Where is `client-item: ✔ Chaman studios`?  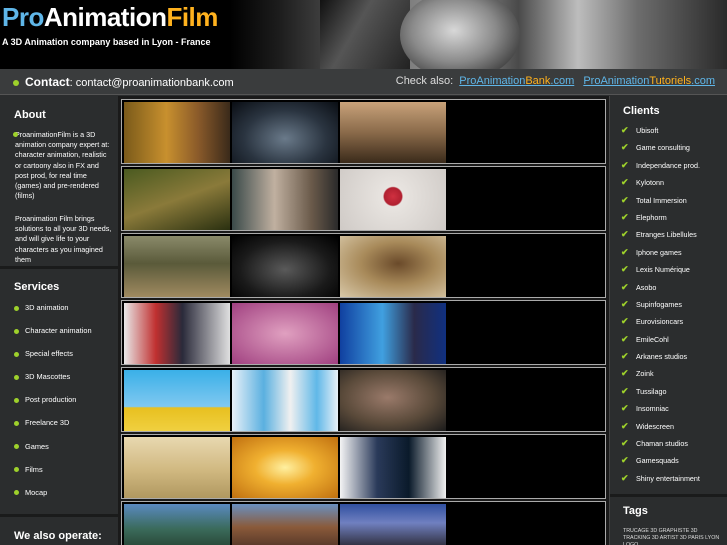 client-item: ✔ Chaman studios is located at coordinates (660, 446).